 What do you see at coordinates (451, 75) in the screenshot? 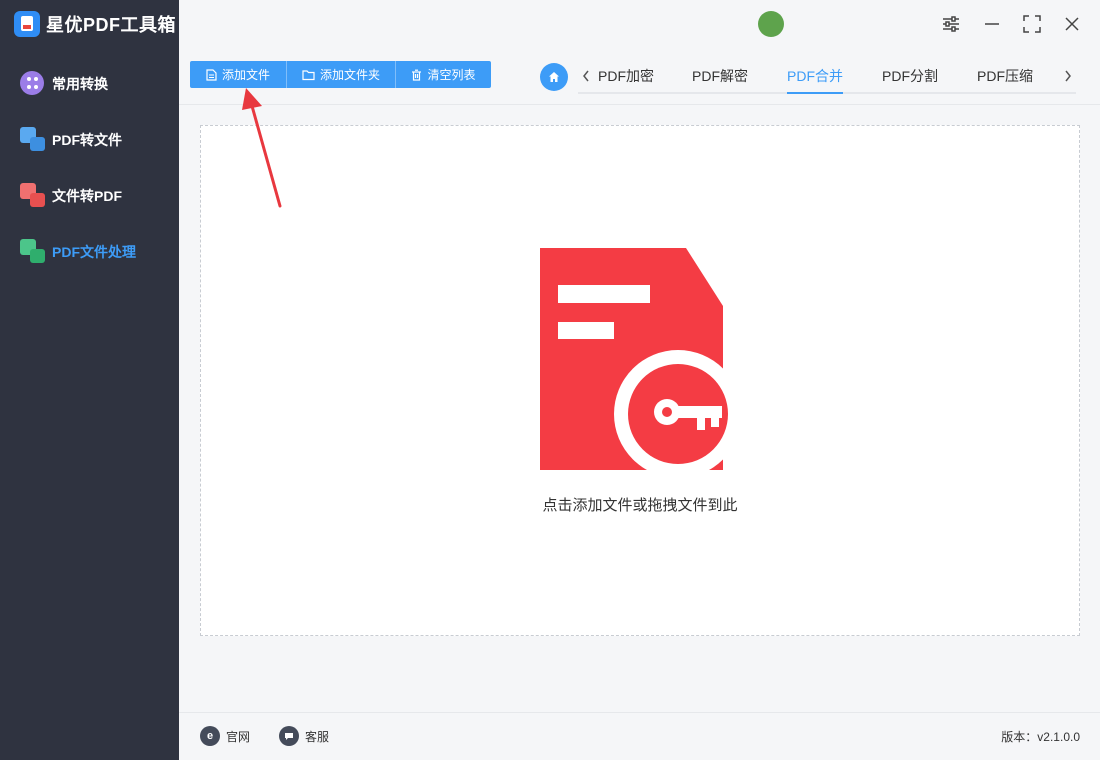
I see `clear-list-label: 清空列表` at bounding box center [451, 75].